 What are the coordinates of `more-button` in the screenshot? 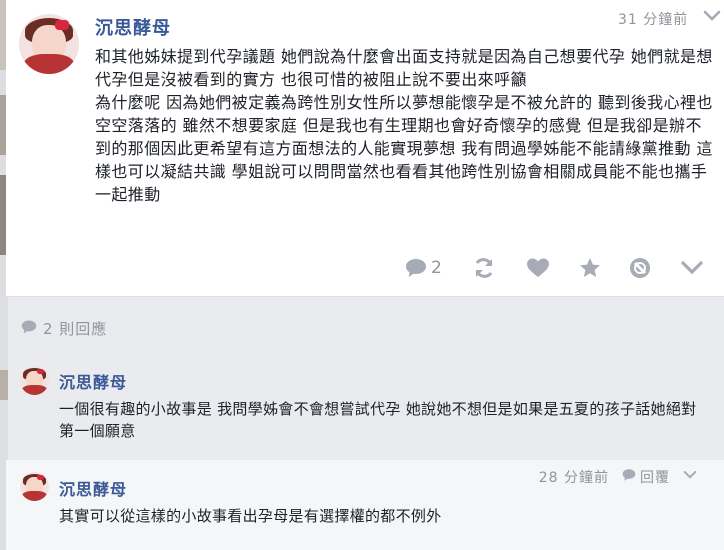 It's located at (692, 268).